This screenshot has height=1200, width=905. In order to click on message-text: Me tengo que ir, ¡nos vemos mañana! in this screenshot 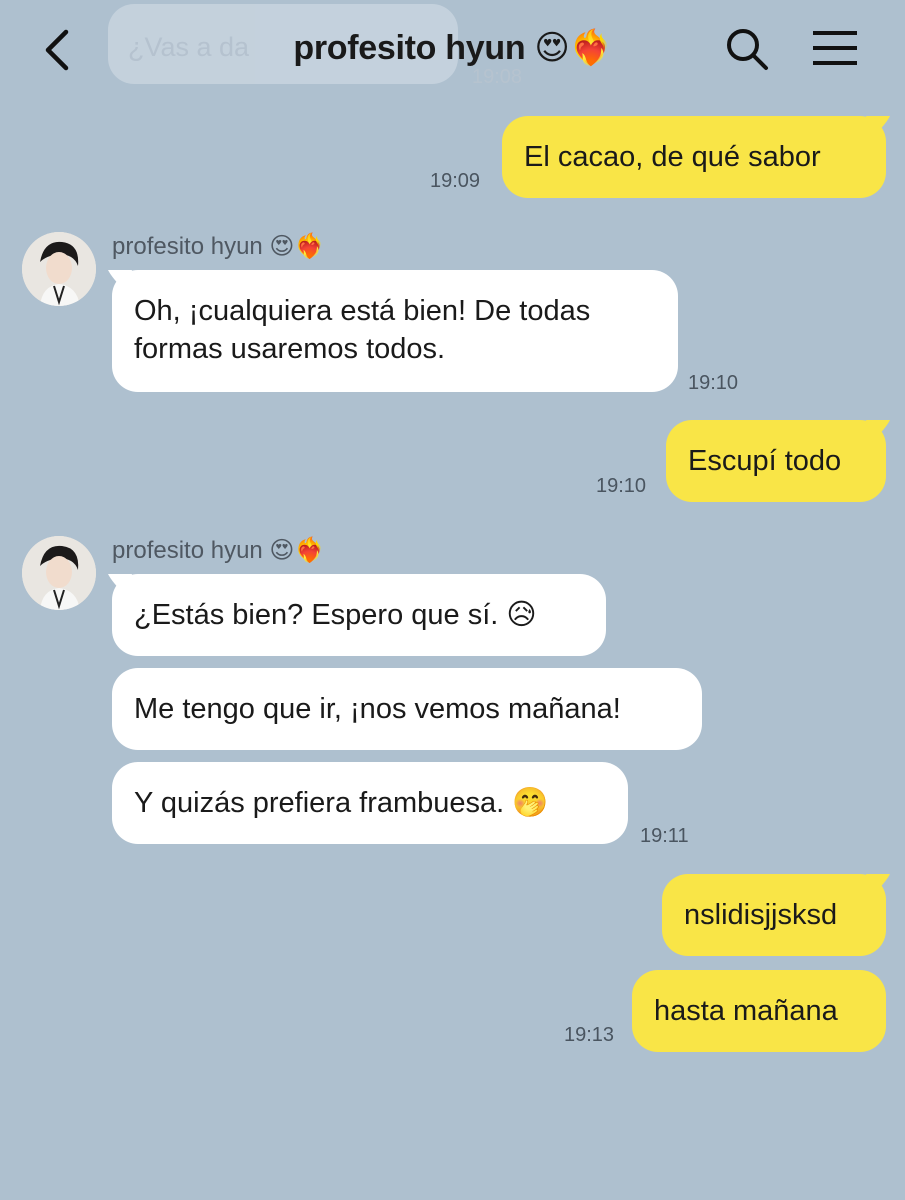, I will do `click(377, 709)`.